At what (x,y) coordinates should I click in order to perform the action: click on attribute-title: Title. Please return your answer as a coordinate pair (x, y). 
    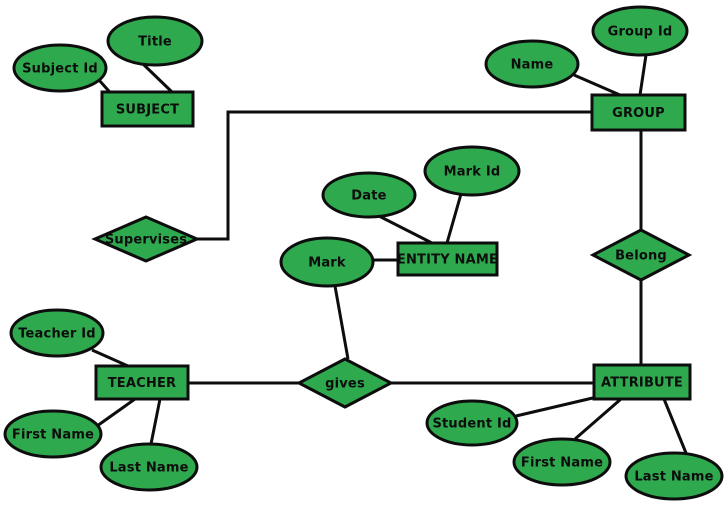
    Looking at the image, I should click on (155, 41).